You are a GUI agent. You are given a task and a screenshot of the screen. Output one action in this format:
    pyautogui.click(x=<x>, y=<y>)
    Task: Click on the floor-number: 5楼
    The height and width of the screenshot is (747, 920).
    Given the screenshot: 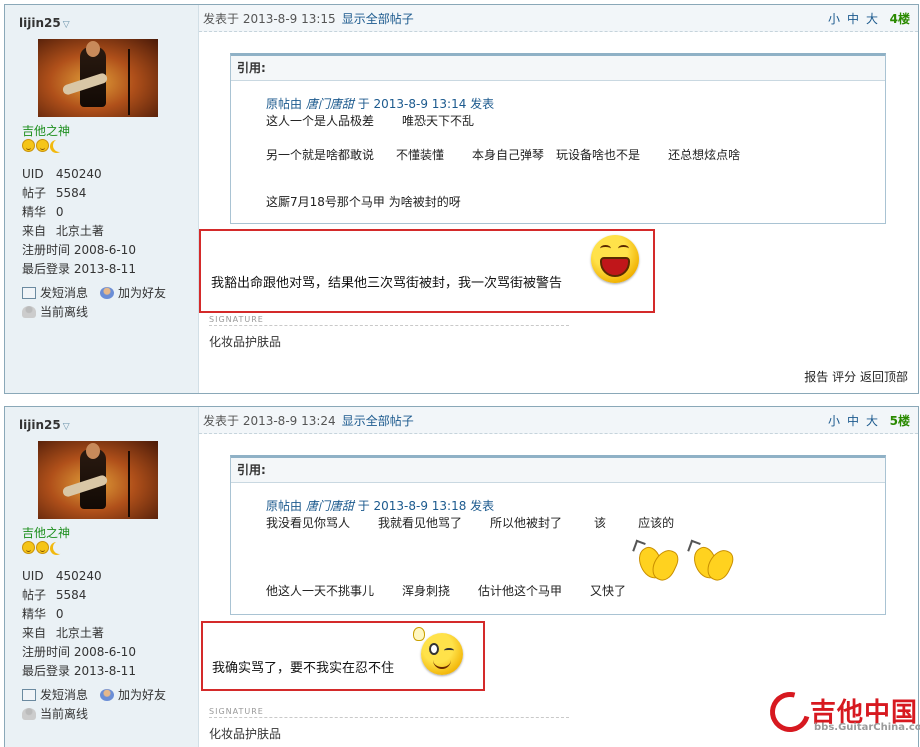 What is the action you would take?
    pyautogui.click(x=900, y=420)
    